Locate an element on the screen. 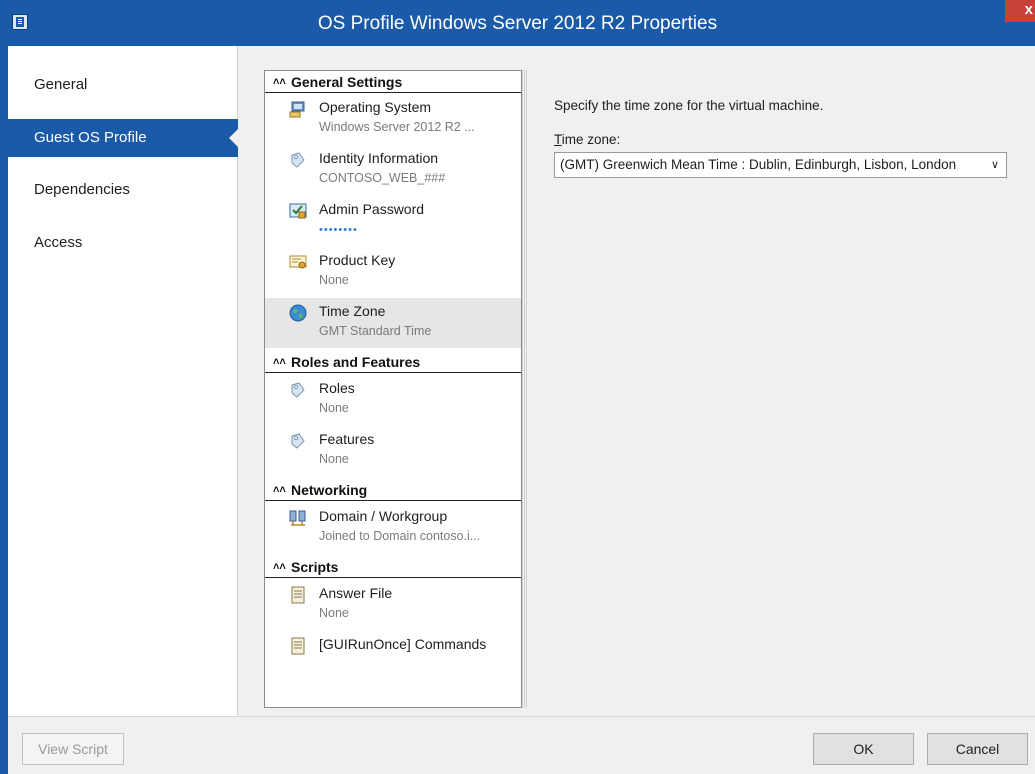 The width and height of the screenshot is (1035, 774). tree-item-label: [GUIRunOnce] Commands is located at coordinates (403, 644).